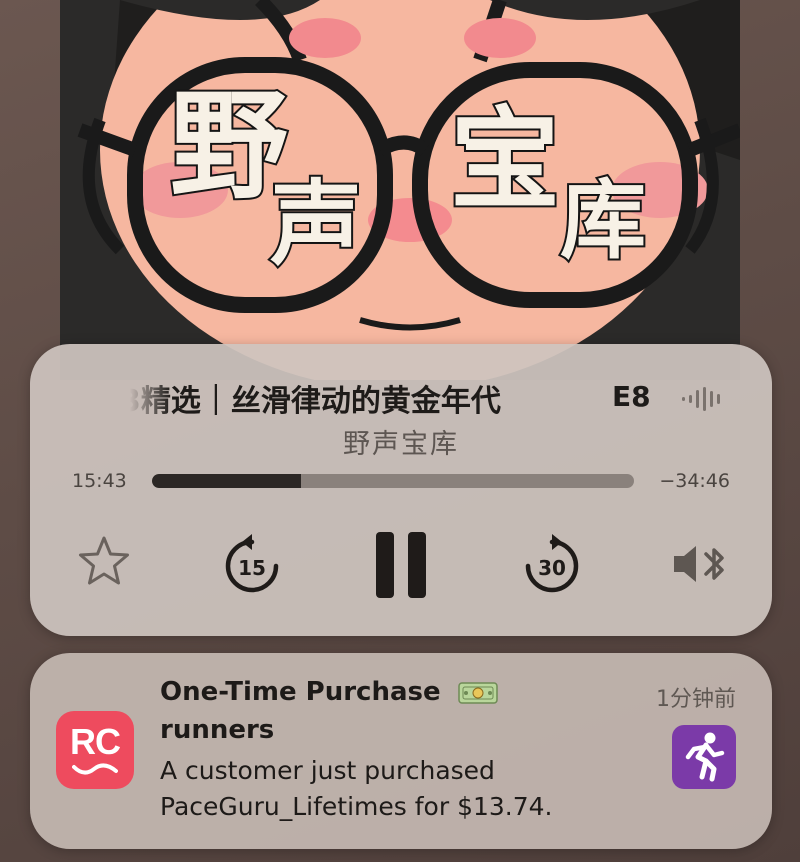  I want to click on notification-title: One-Time Purchase, so click(329, 692).